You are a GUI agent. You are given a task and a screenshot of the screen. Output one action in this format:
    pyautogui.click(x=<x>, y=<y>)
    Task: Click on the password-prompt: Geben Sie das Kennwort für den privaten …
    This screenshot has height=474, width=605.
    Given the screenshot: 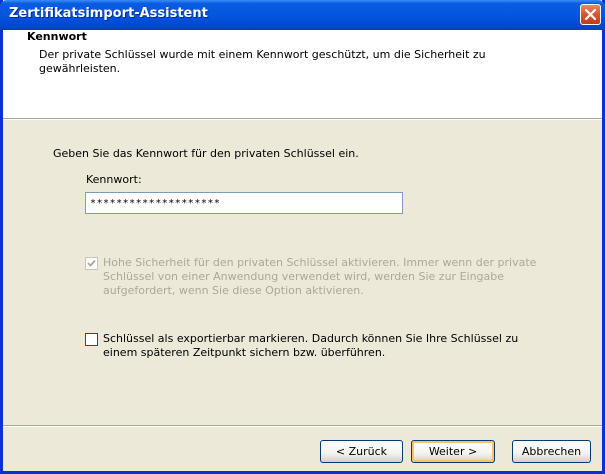 What is the action you would take?
    pyautogui.click(x=206, y=153)
    